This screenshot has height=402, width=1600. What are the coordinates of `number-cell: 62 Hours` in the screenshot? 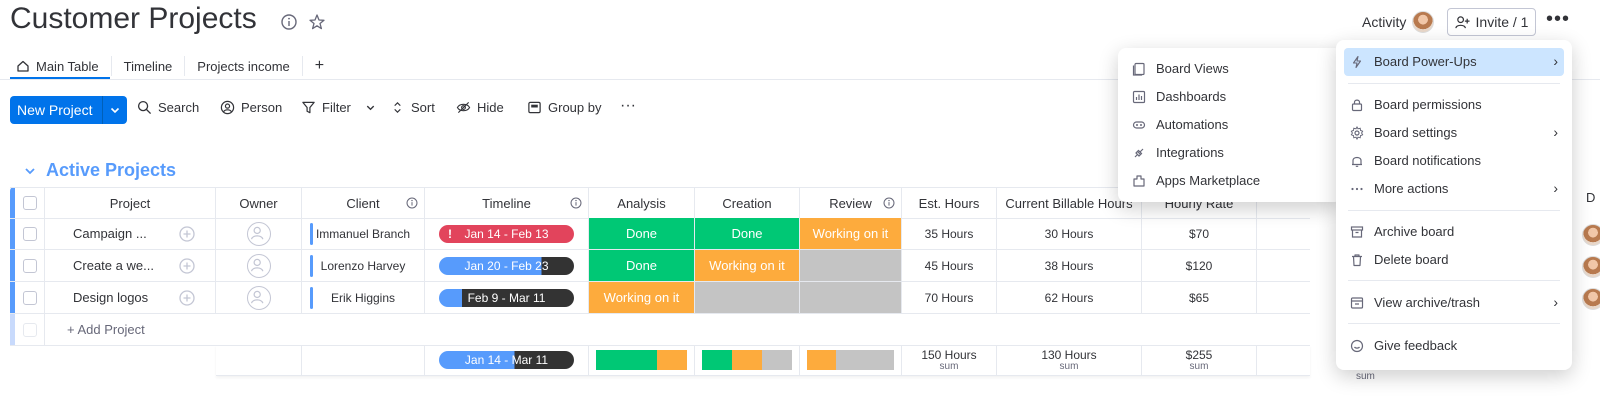 It's located at (1069, 297).